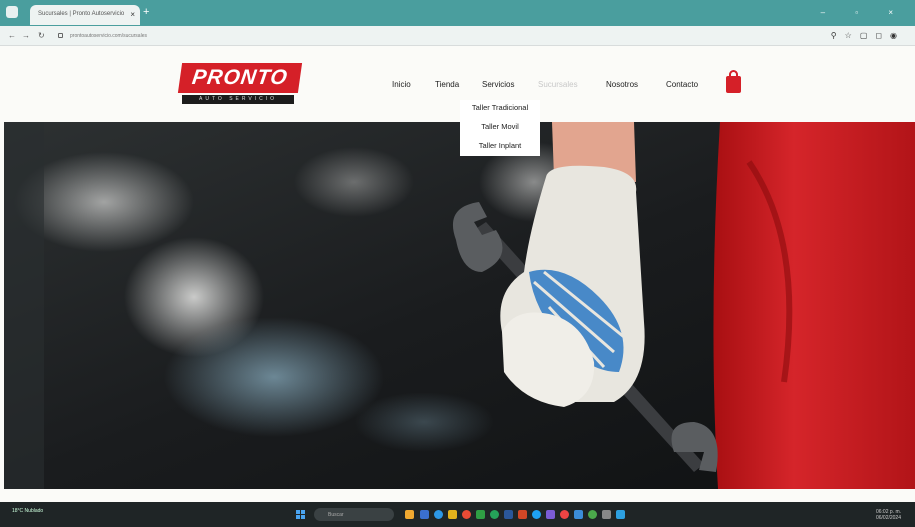 The image size is (915, 527). I want to click on windows-start-icon, so click(301, 515).